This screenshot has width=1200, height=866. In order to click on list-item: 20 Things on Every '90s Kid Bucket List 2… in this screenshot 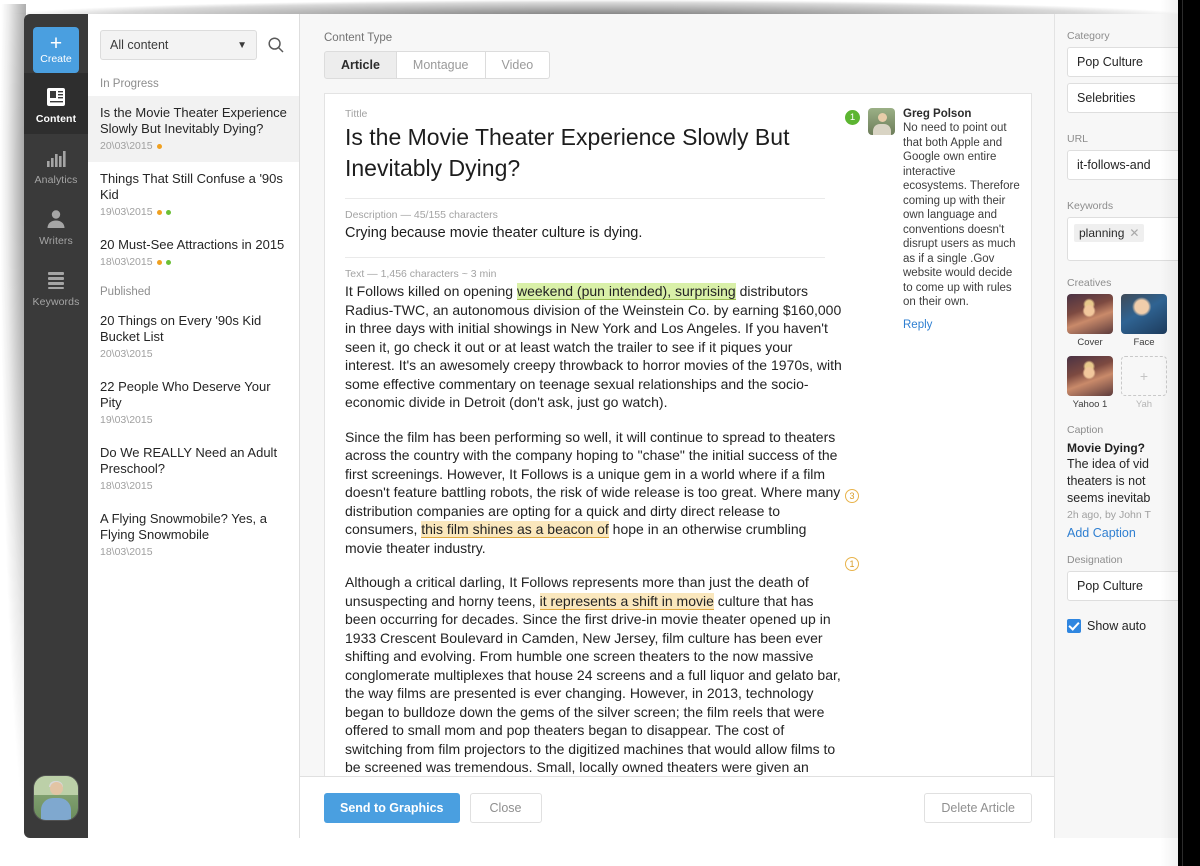, I will do `click(193, 337)`.